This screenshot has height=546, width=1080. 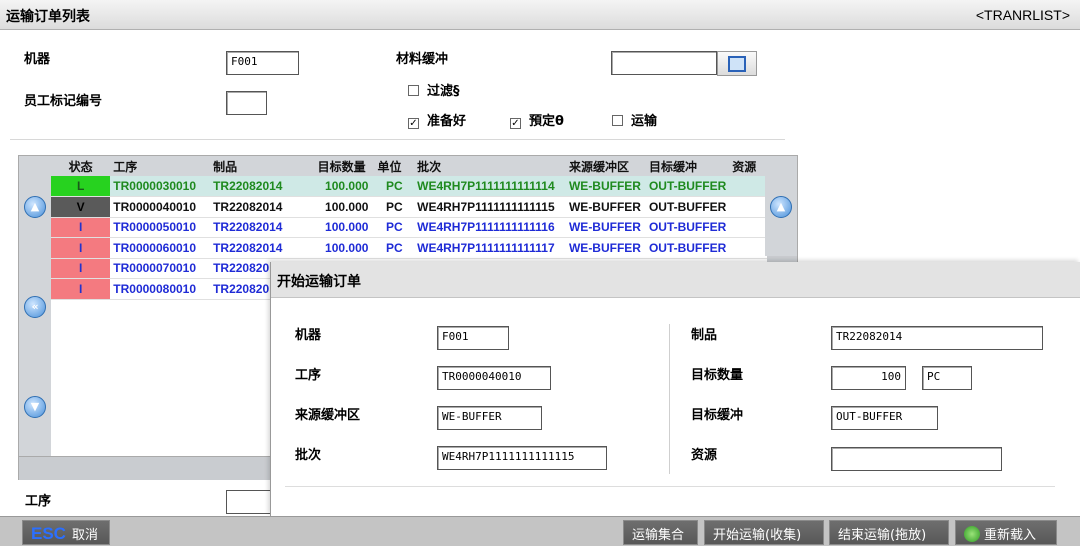 I want to click on dlg-resource-input, so click(x=916, y=459).